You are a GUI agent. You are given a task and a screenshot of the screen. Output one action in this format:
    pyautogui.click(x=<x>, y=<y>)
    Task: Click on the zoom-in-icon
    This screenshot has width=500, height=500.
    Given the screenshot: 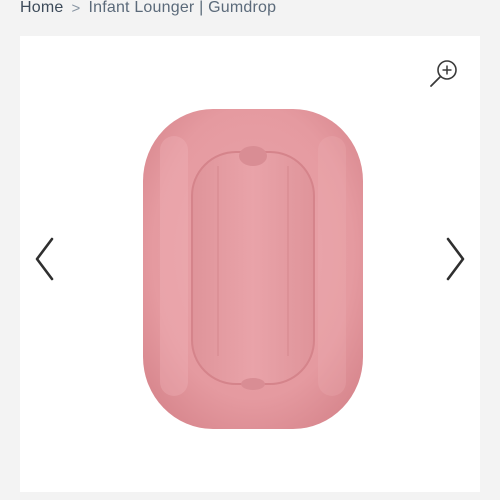 What is the action you would take?
    pyautogui.click(x=443, y=73)
    